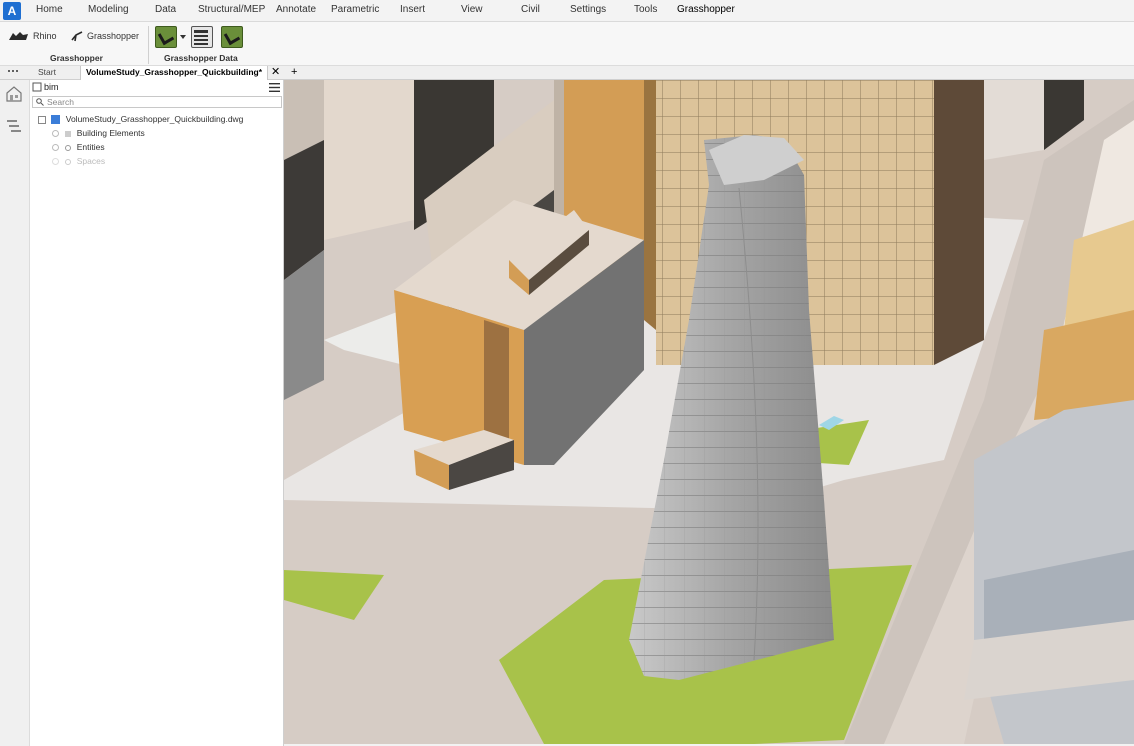  I want to click on tree-entities-label: Entities, so click(90, 147).